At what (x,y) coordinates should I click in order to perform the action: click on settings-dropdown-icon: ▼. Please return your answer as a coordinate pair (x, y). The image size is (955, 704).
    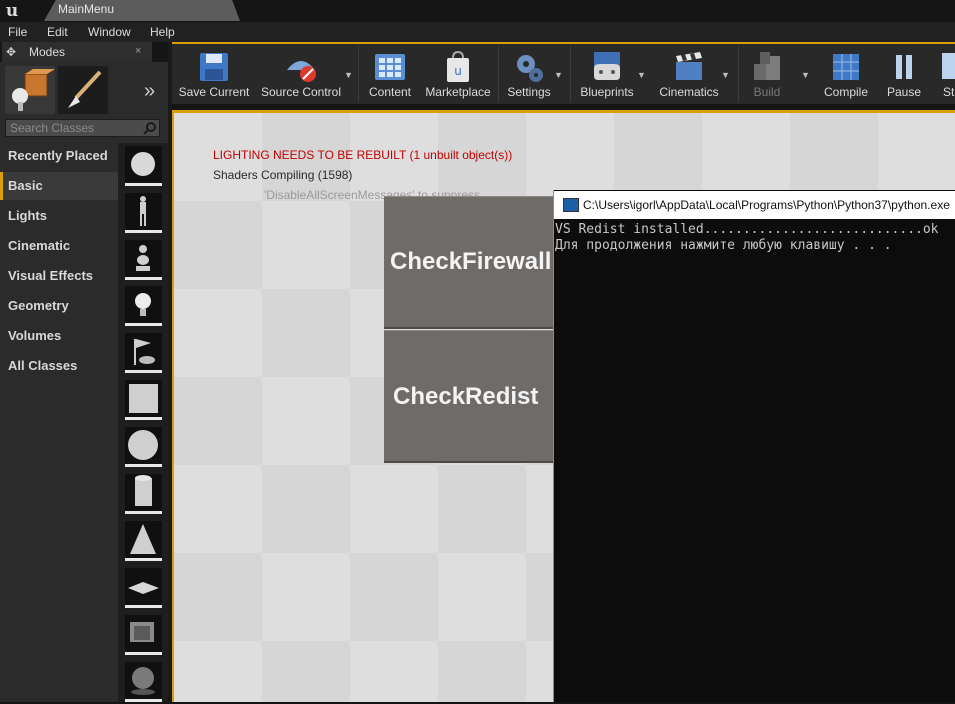
    Looking at the image, I should click on (558, 75).